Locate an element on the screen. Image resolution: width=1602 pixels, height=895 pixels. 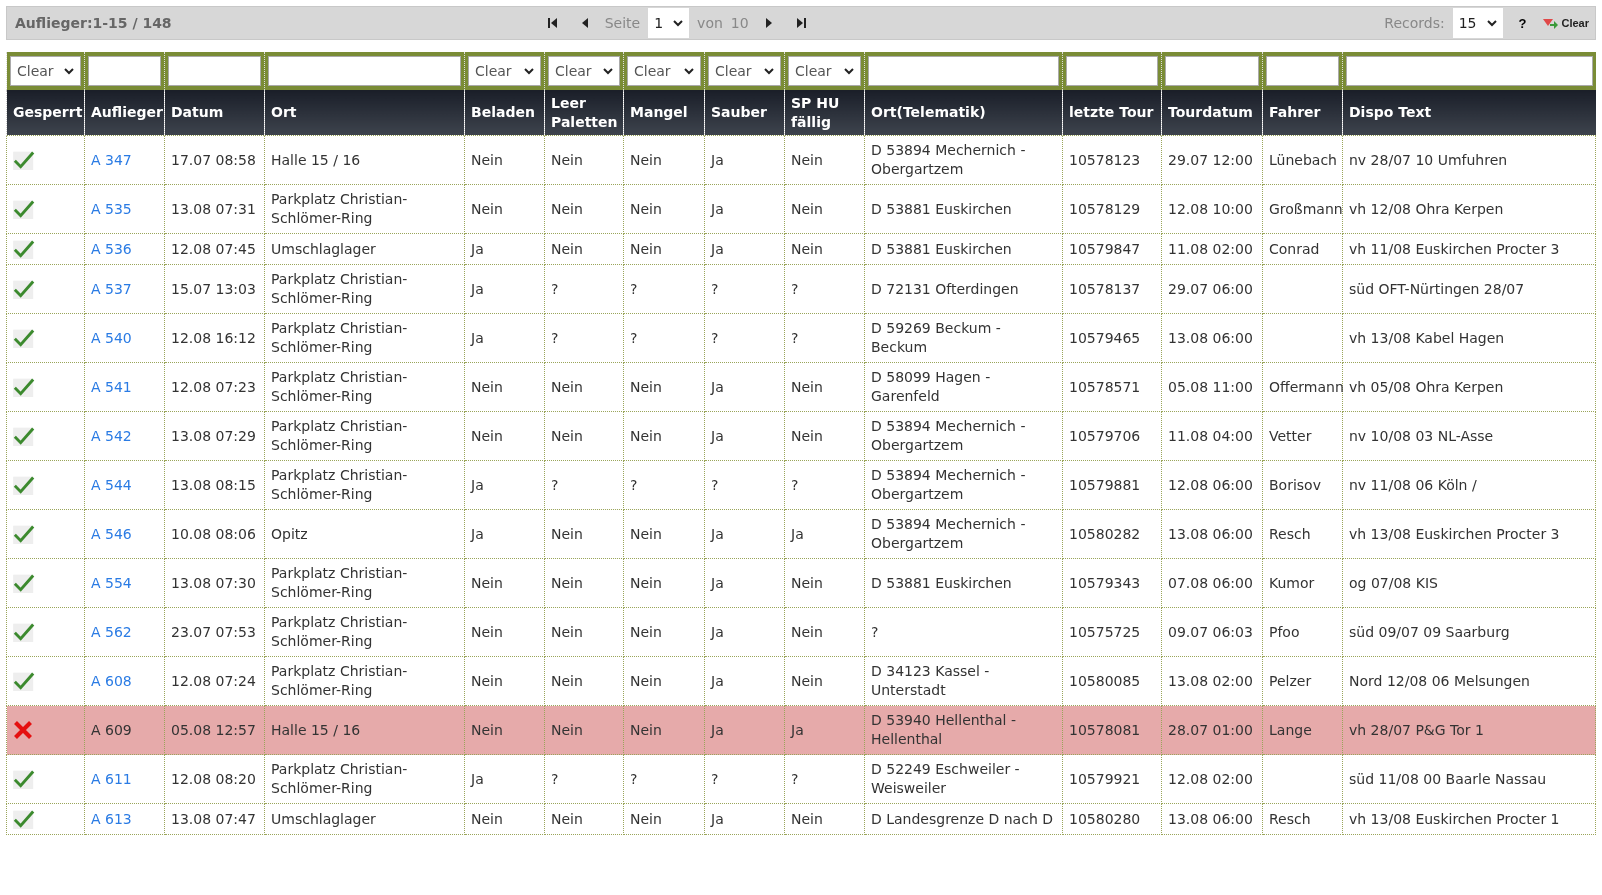
table-cell: süd 09/07 09 Saarburg is located at coordinates (1429, 631).